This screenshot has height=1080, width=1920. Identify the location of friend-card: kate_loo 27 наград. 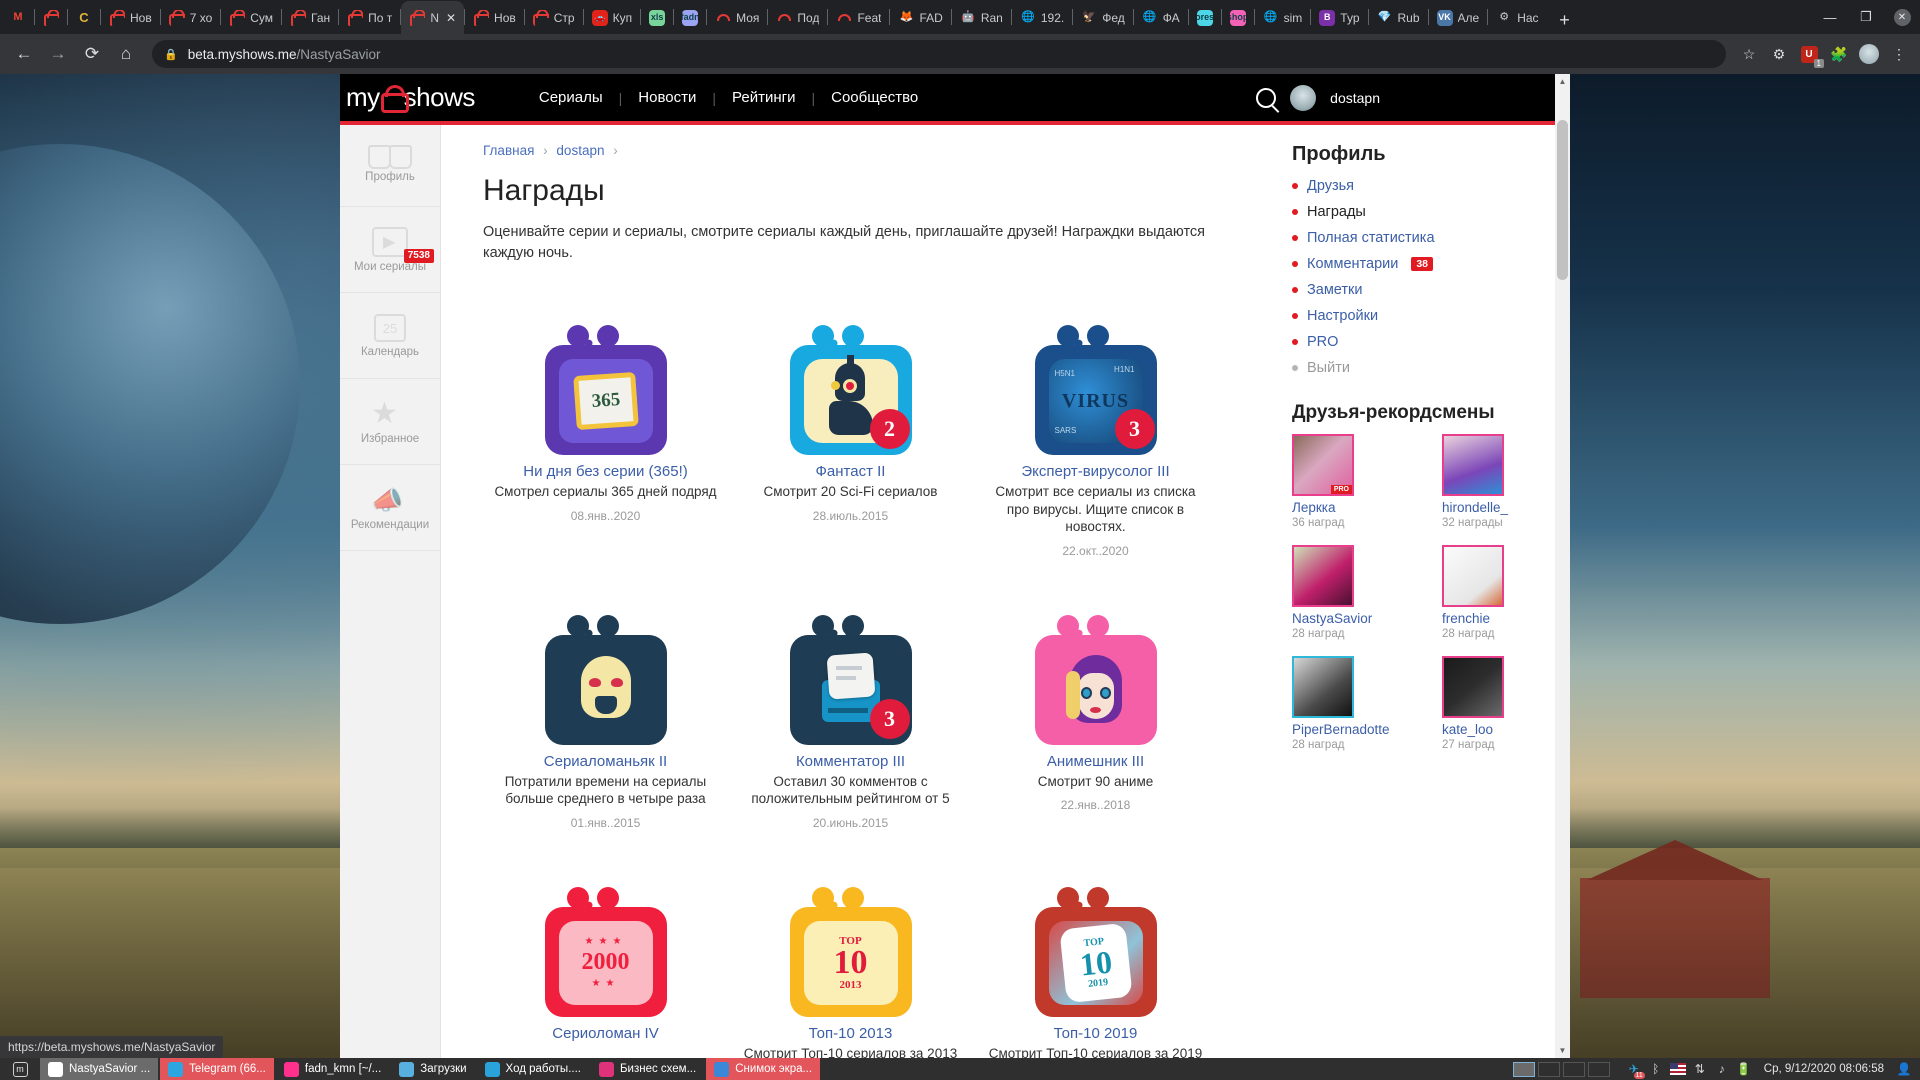
(1506, 703).